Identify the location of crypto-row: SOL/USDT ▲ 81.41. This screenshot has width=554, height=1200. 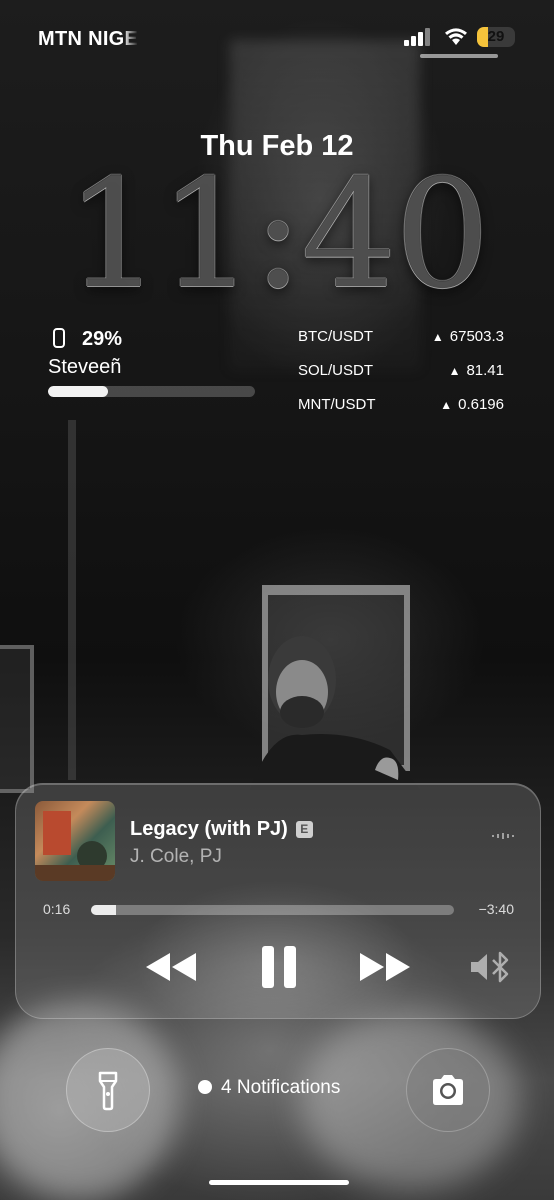
(403, 376).